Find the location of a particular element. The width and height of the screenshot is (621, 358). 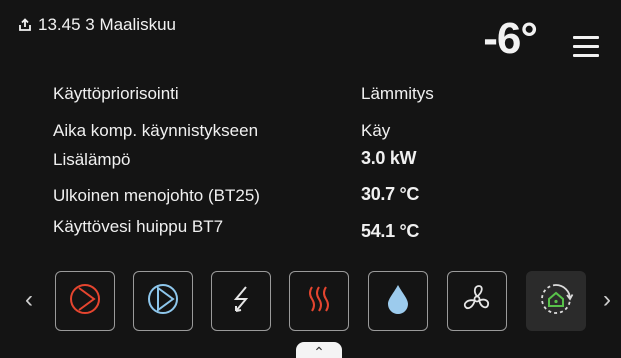

tile-home-cycle is located at coordinates (556, 301).